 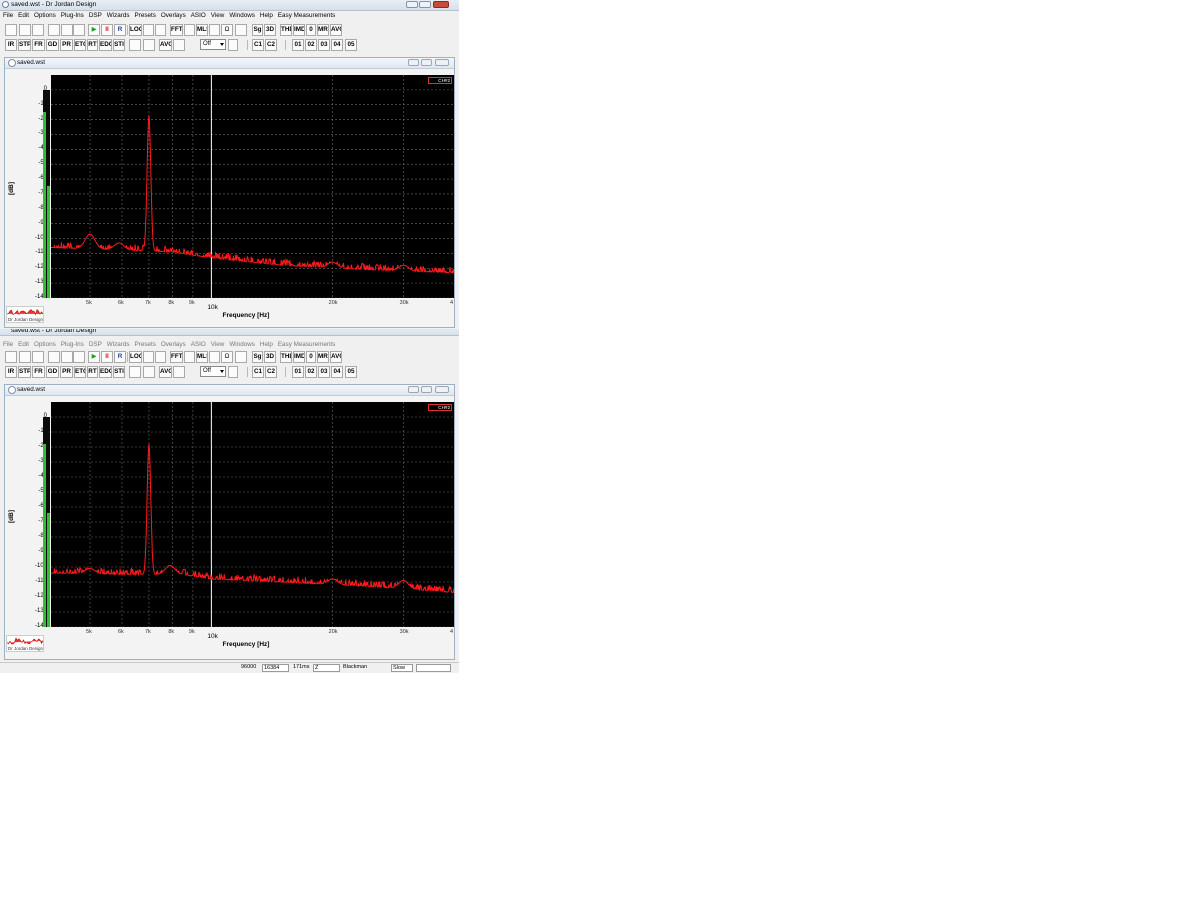 I want to click on menu-view: View, so click(x=218, y=16).